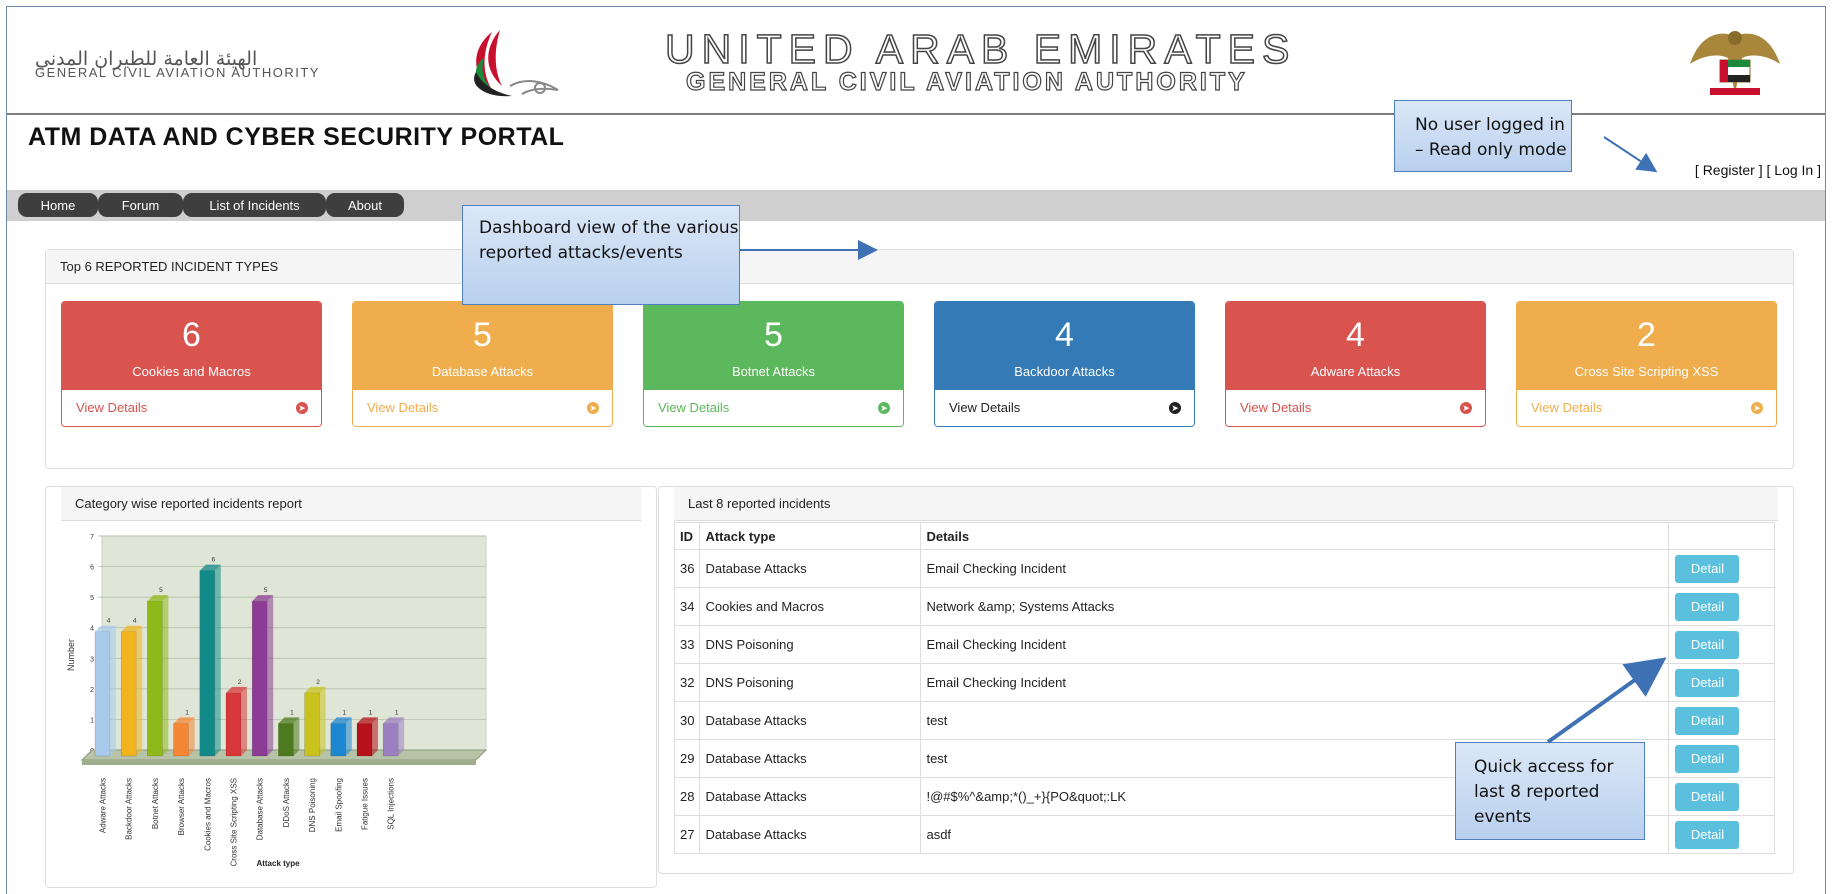  Describe the element at coordinates (191, 335) in the screenshot. I see `card-count: 6` at that location.